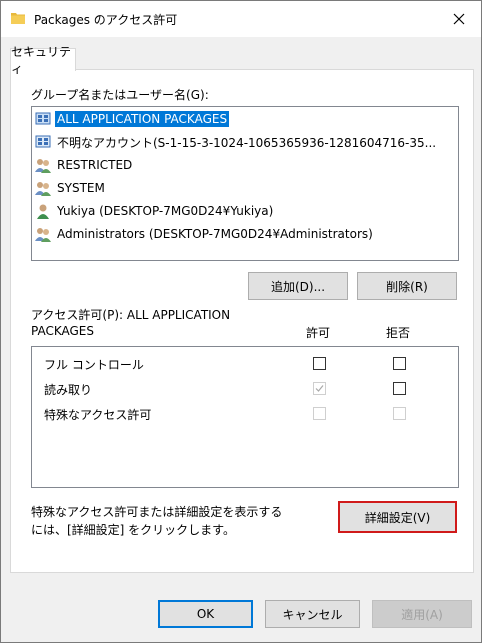 The image size is (482, 643). What do you see at coordinates (319, 363) in the screenshot?
I see `allow-full-control-checkbox` at bounding box center [319, 363].